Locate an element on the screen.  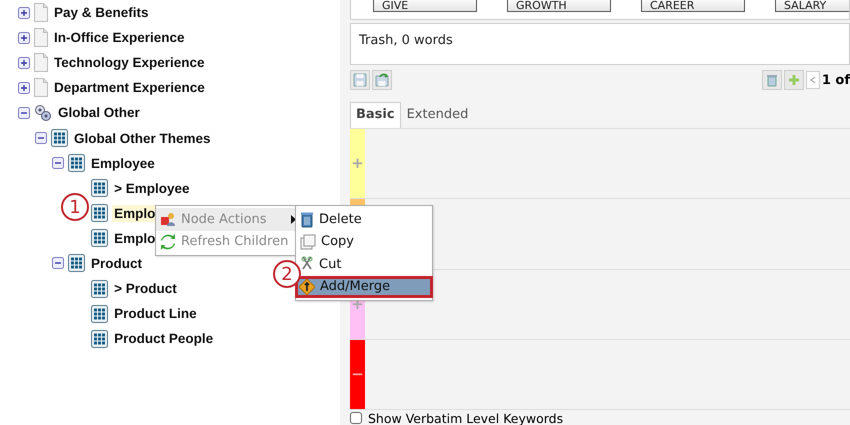
tab: Basic is located at coordinates (375, 115).